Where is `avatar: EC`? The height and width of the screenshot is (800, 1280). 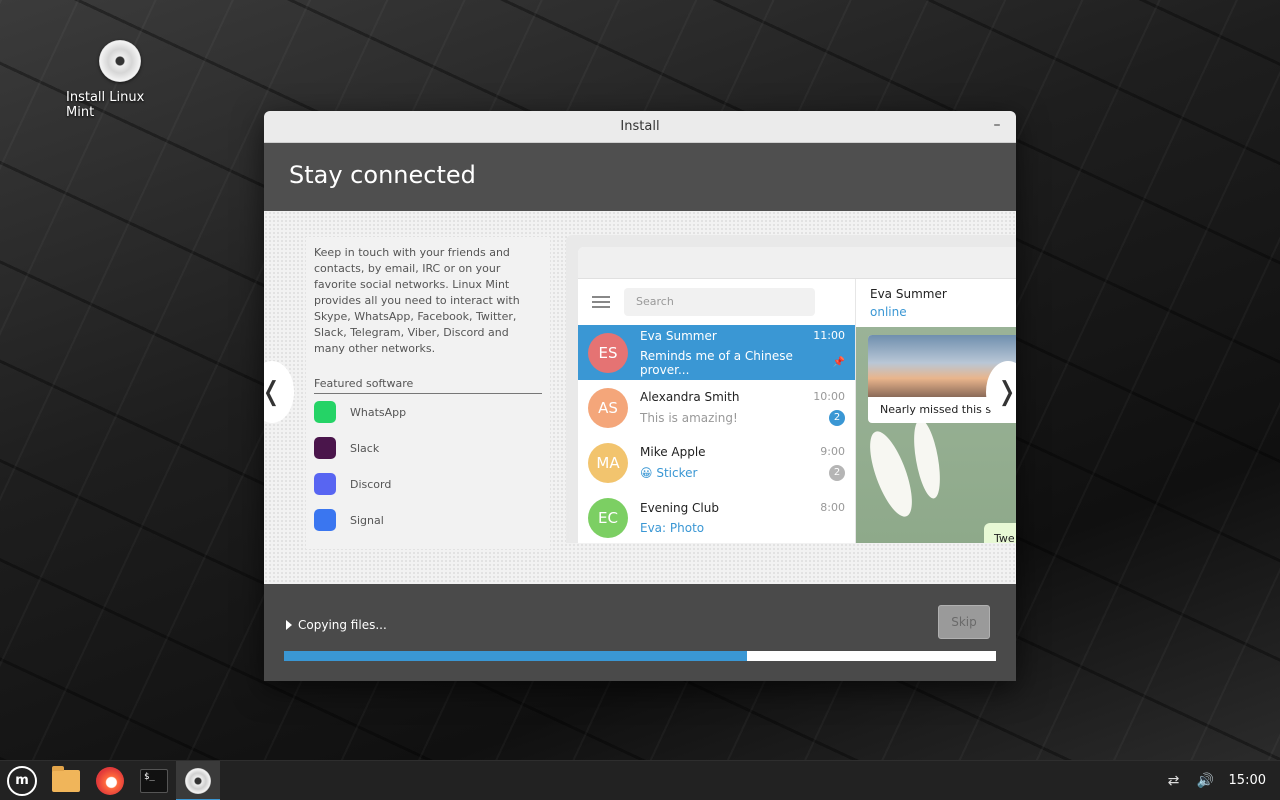 avatar: EC is located at coordinates (608, 517).